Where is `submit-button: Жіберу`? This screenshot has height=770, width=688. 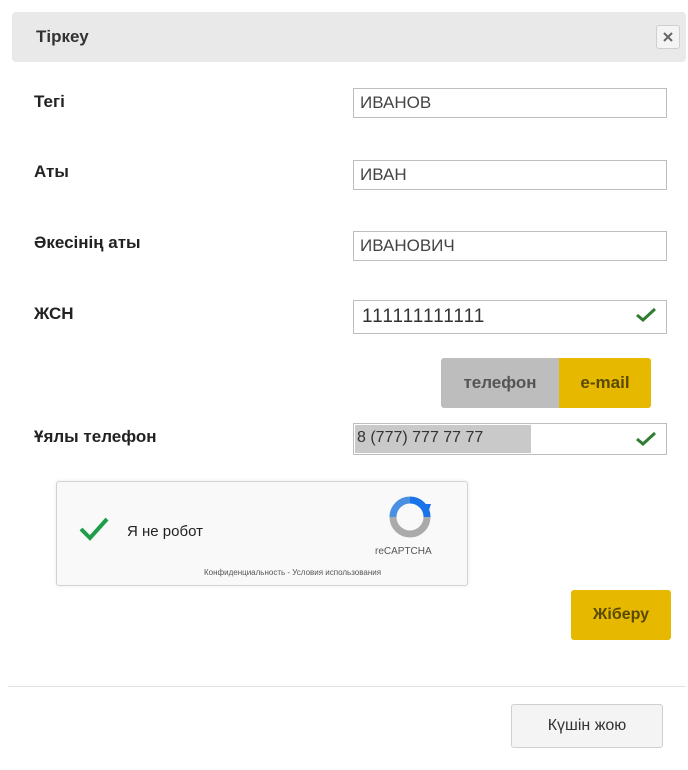
submit-button: Жіберу is located at coordinates (621, 615).